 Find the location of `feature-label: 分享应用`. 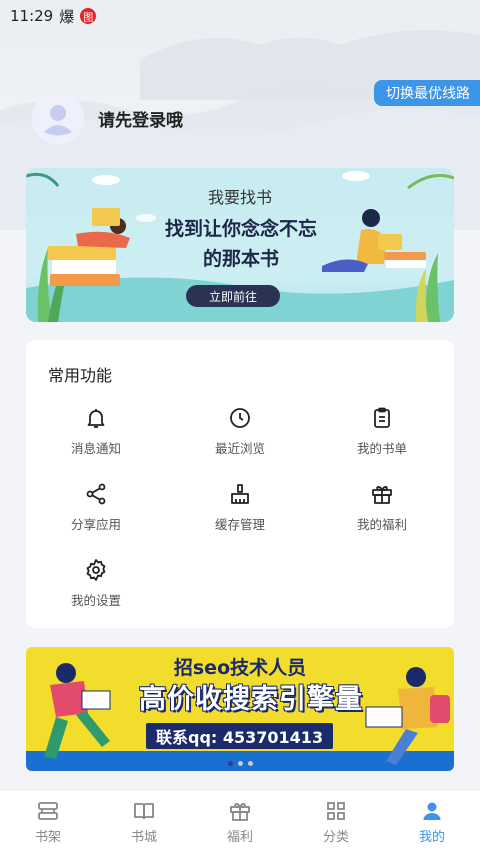

feature-label: 分享应用 is located at coordinates (95, 524).